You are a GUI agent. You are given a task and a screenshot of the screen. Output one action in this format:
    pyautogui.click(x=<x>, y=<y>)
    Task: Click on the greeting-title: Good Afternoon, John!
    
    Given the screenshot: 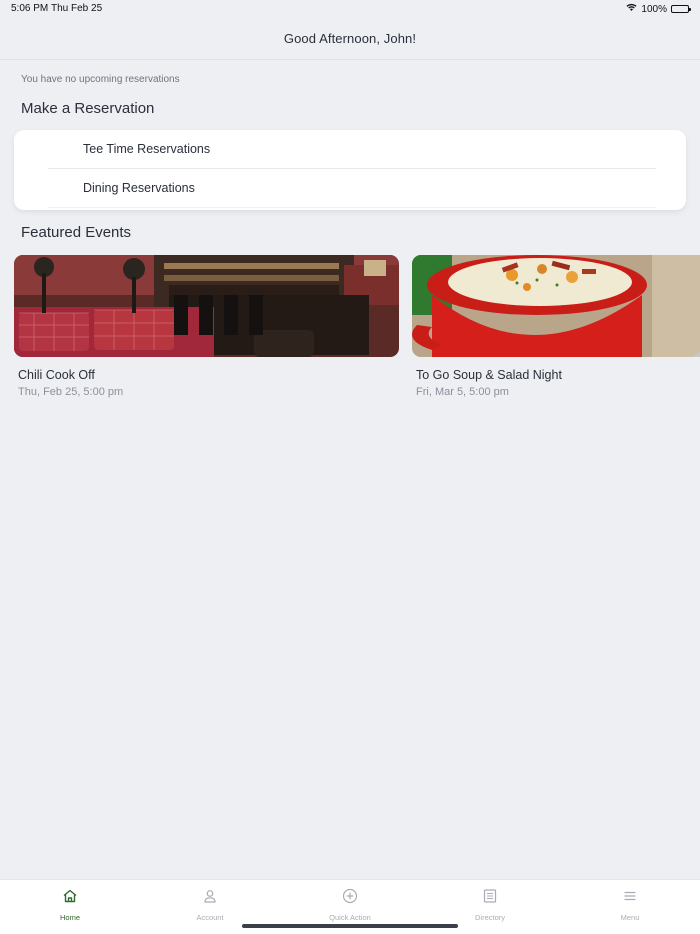 What is the action you would take?
    pyautogui.click(x=350, y=38)
    